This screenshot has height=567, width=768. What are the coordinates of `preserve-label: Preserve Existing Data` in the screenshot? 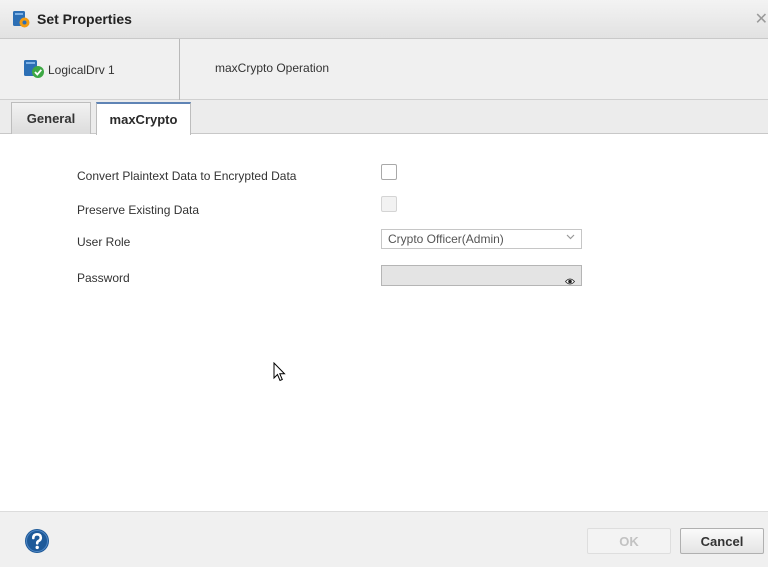 It's located at (138, 210).